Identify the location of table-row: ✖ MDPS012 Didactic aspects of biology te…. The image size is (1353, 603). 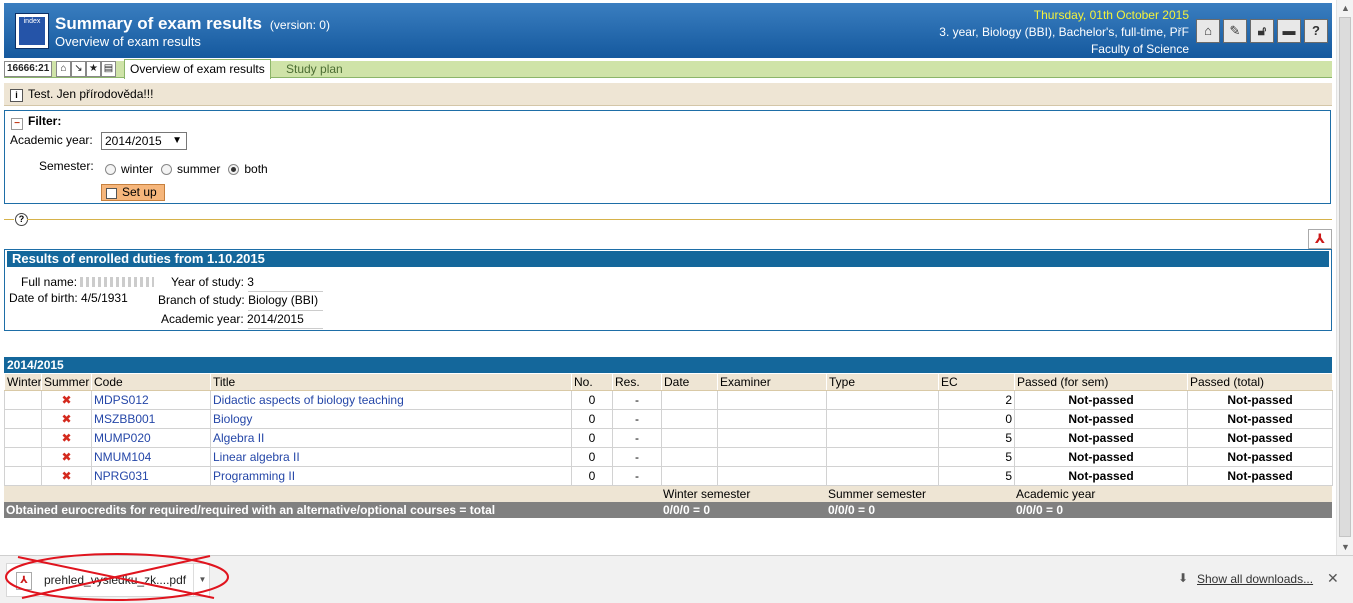
(668, 400).